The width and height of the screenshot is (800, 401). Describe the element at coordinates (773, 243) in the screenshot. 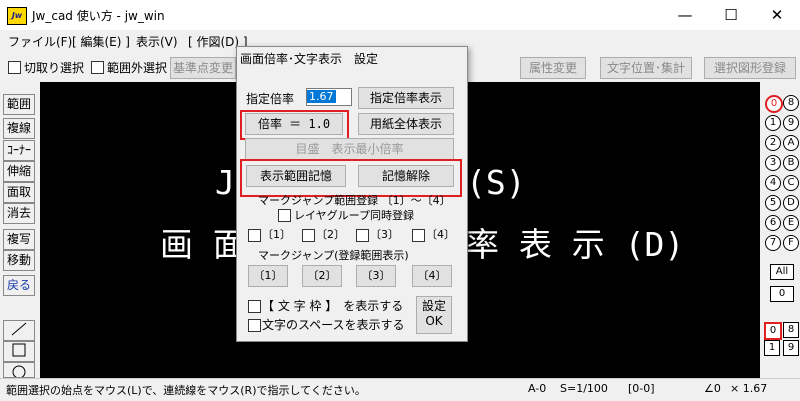

I see `layer-7-button: 7` at that location.